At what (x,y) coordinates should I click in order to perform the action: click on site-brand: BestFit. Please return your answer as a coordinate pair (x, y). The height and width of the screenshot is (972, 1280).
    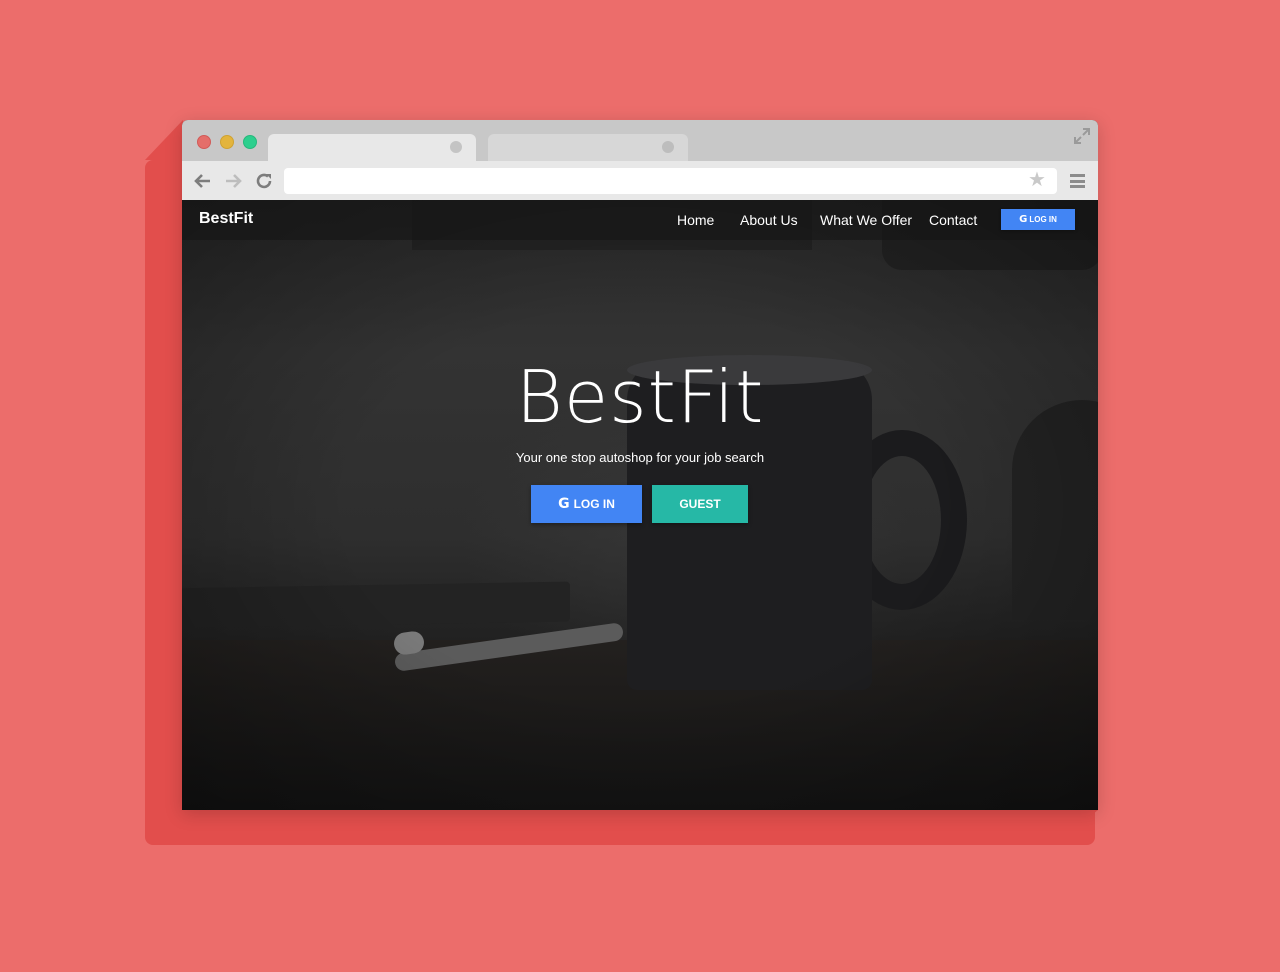
    Looking at the image, I should click on (226, 219).